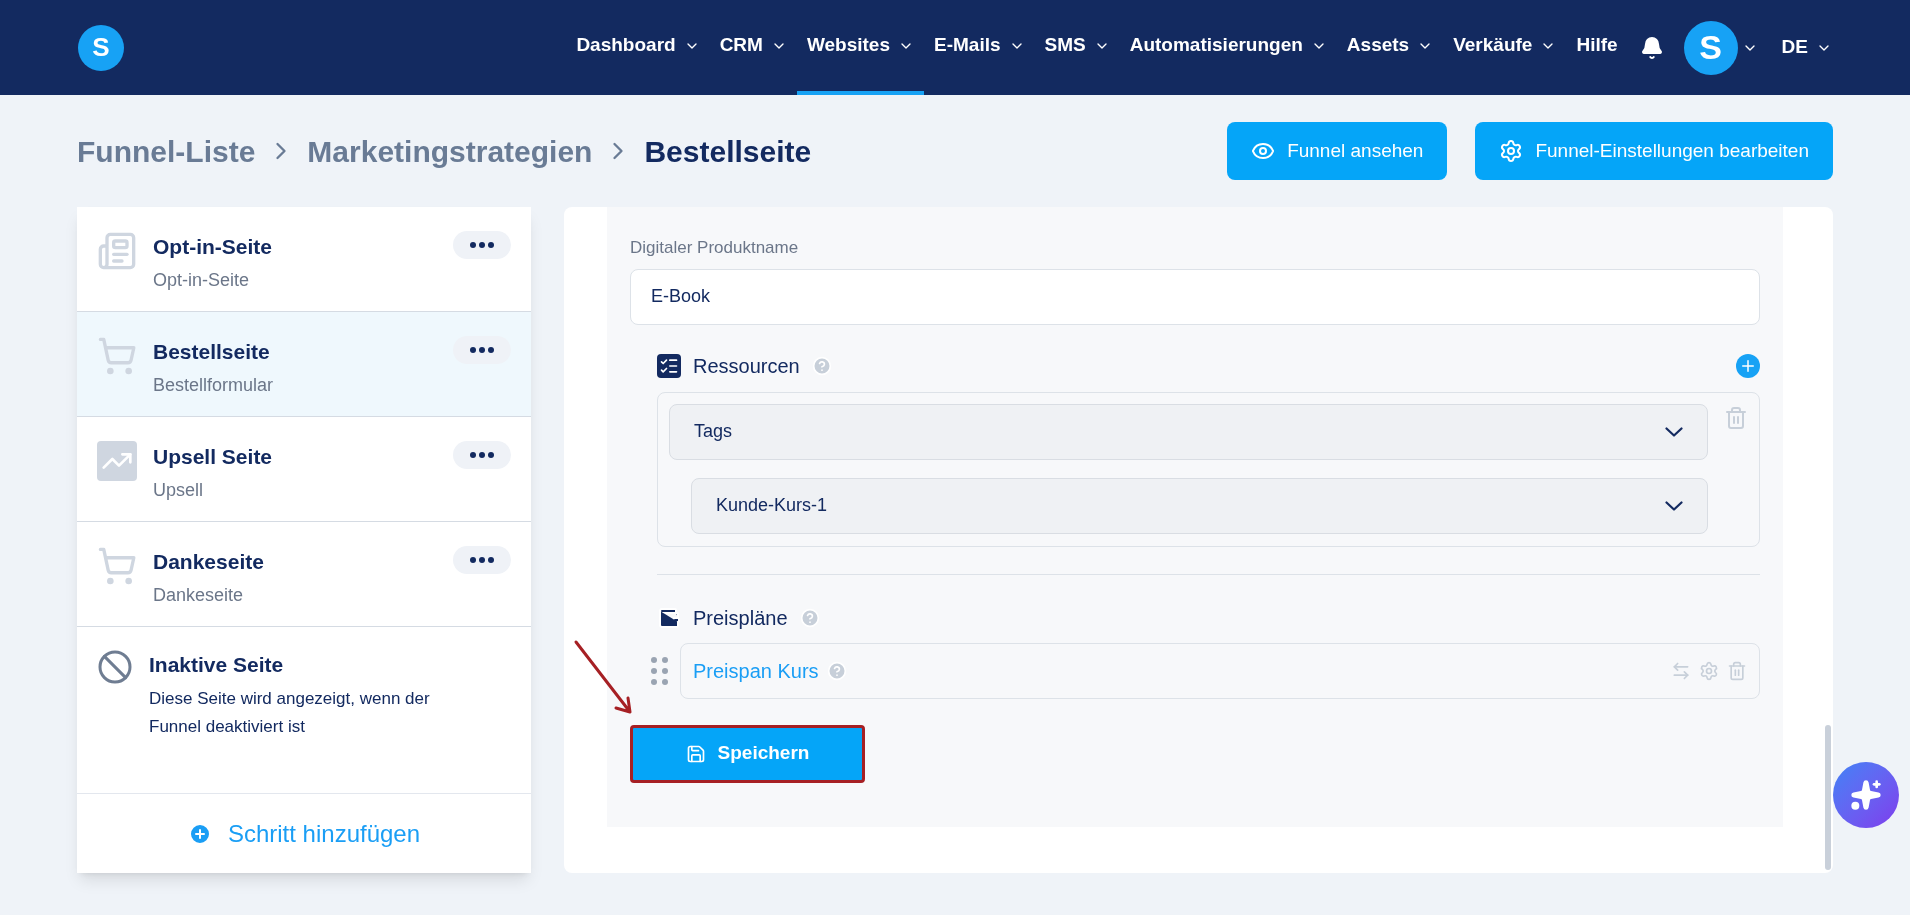  I want to click on newspaper-icon, so click(117, 251).